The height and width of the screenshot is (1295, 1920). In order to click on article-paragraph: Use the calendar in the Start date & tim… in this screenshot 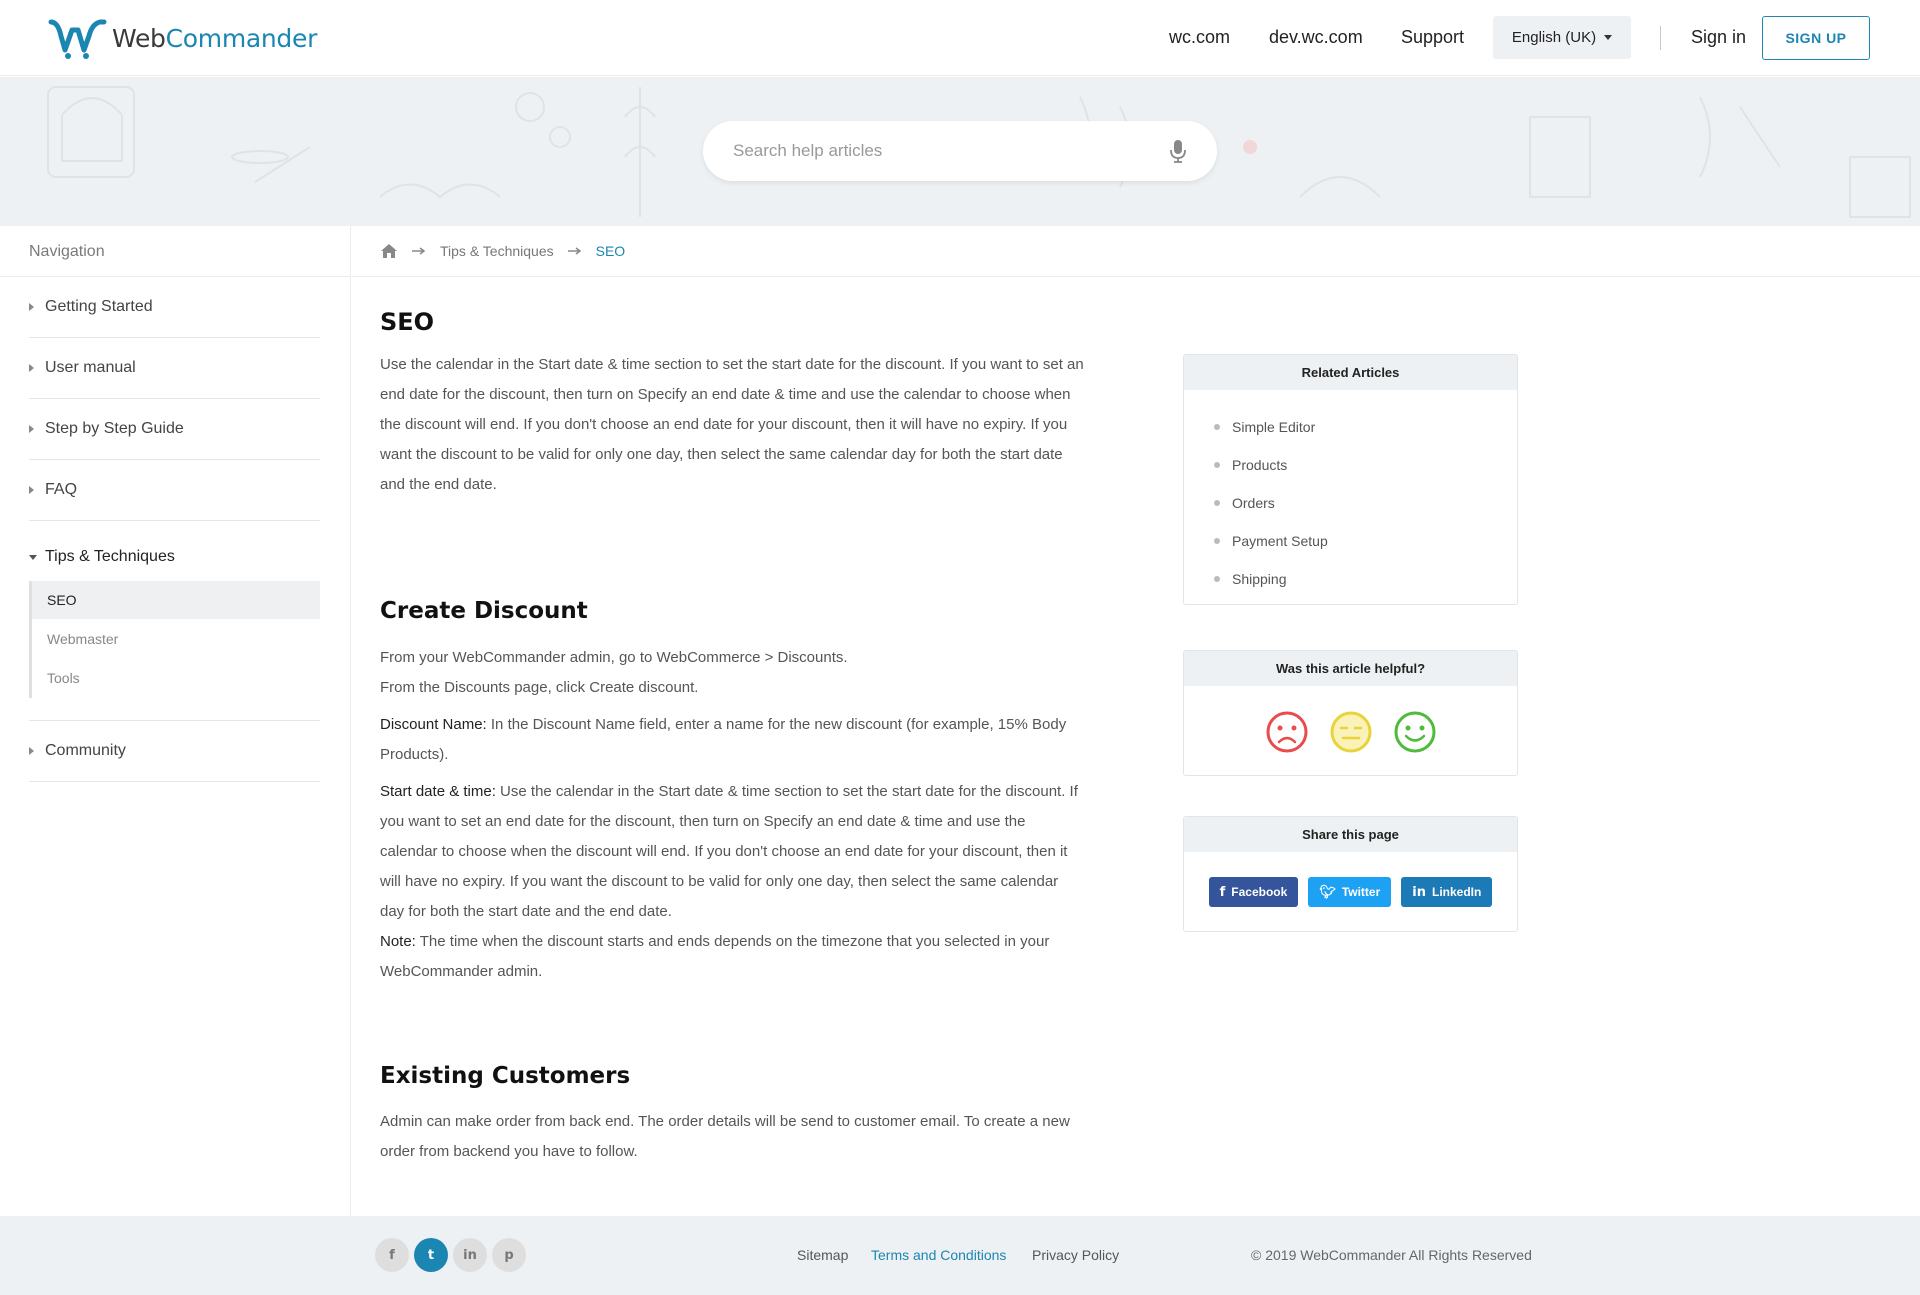, I will do `click(732, 424)`.